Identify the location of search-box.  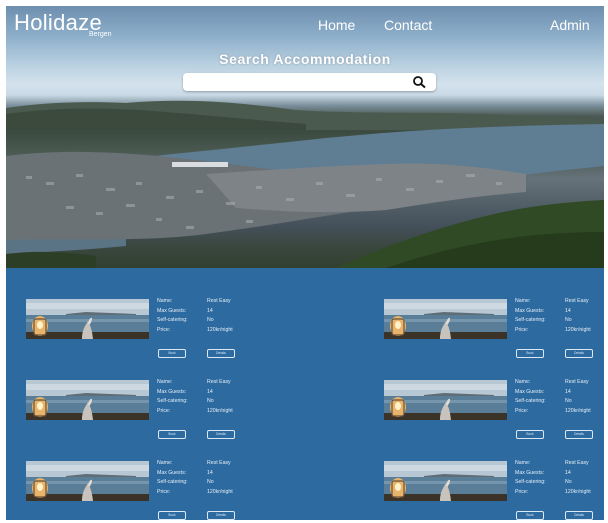
(309, 82).